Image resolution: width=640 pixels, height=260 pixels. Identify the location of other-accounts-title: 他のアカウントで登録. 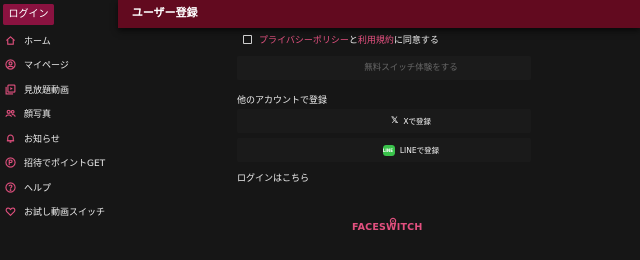
(282, 101).